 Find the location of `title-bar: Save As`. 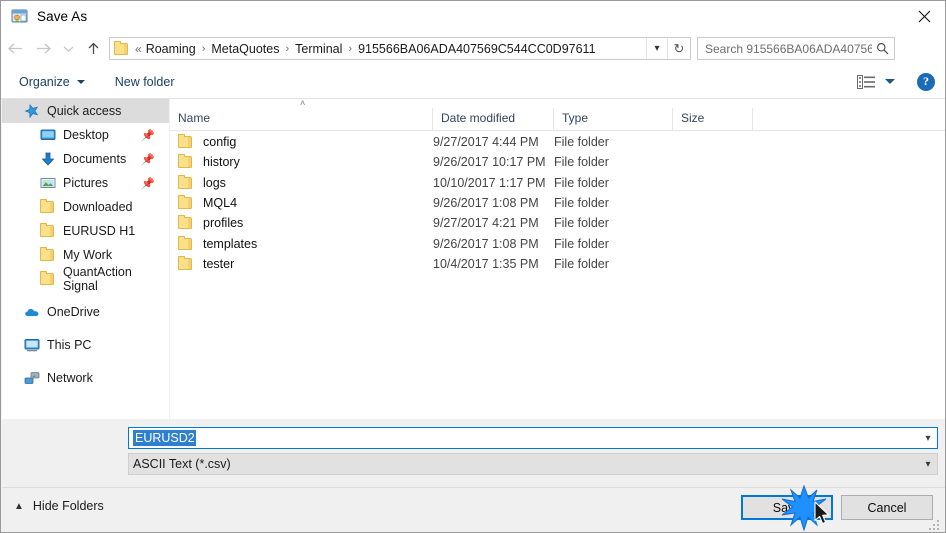

title-bar: Save As is located at coordinates (473, 16).